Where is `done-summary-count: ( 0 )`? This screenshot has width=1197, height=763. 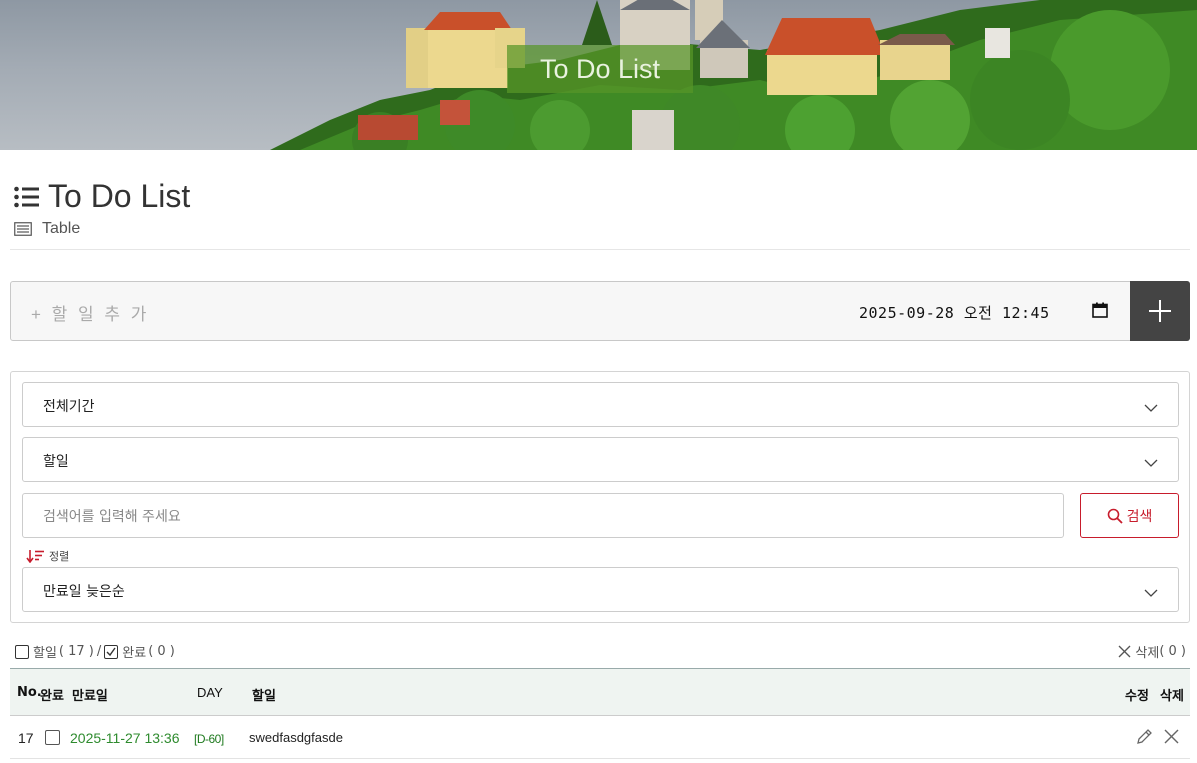 done-summary-count: ( 0 ) is located at coordinates (161, 651).